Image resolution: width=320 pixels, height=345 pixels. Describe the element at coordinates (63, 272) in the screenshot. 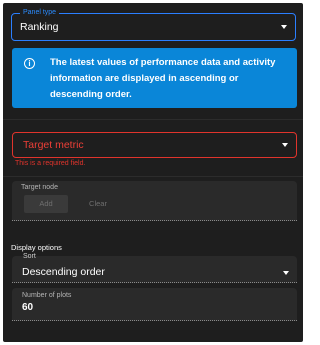

I see `sort-value: Descending order` at that location.